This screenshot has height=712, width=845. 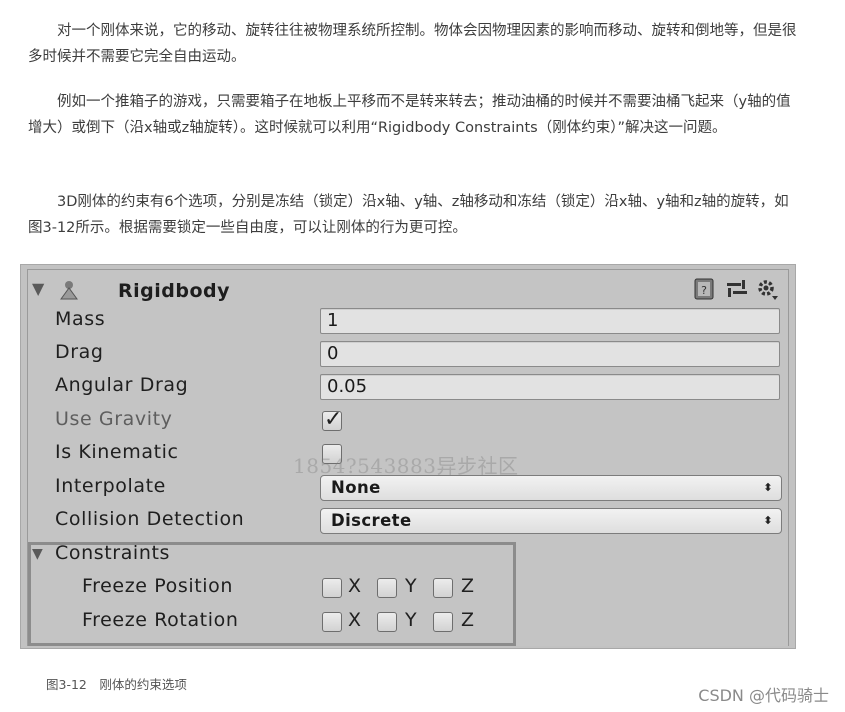 What do you see at coordinates (110, 486) in the screenshot?
I see `interpolate-label: Interpolate` at bounding box center [110, 486].